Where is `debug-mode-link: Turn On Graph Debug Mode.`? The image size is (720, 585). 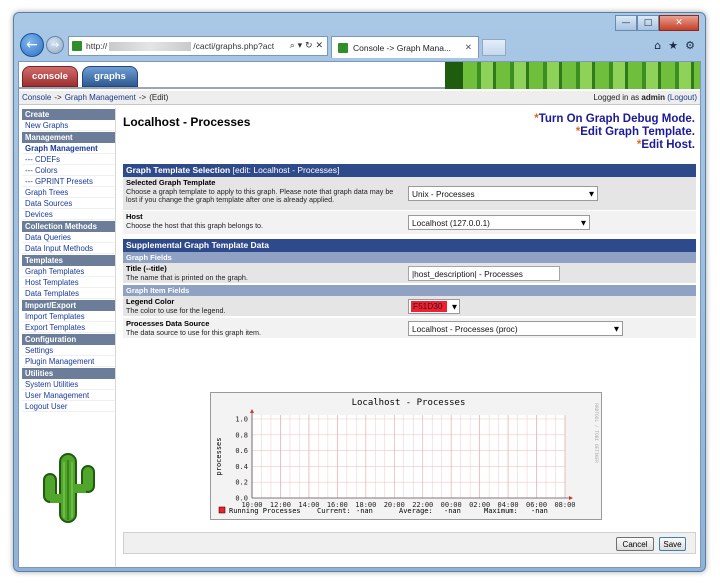
debug-mode-link: Turn On Graph Debug Mode. is located at coordinates (617, 119).